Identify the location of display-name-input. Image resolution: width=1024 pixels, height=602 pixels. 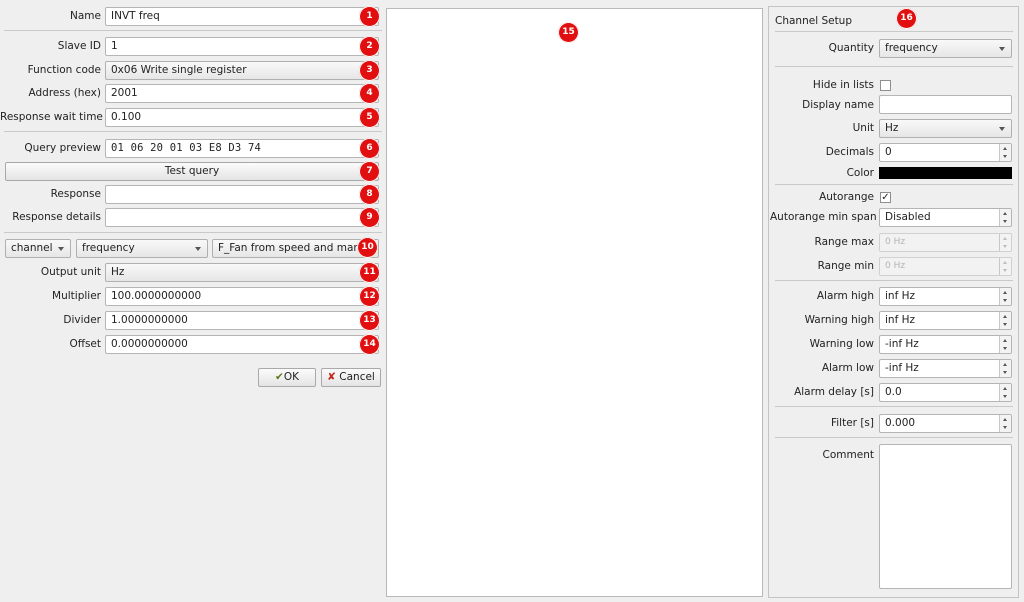
(945, 104).